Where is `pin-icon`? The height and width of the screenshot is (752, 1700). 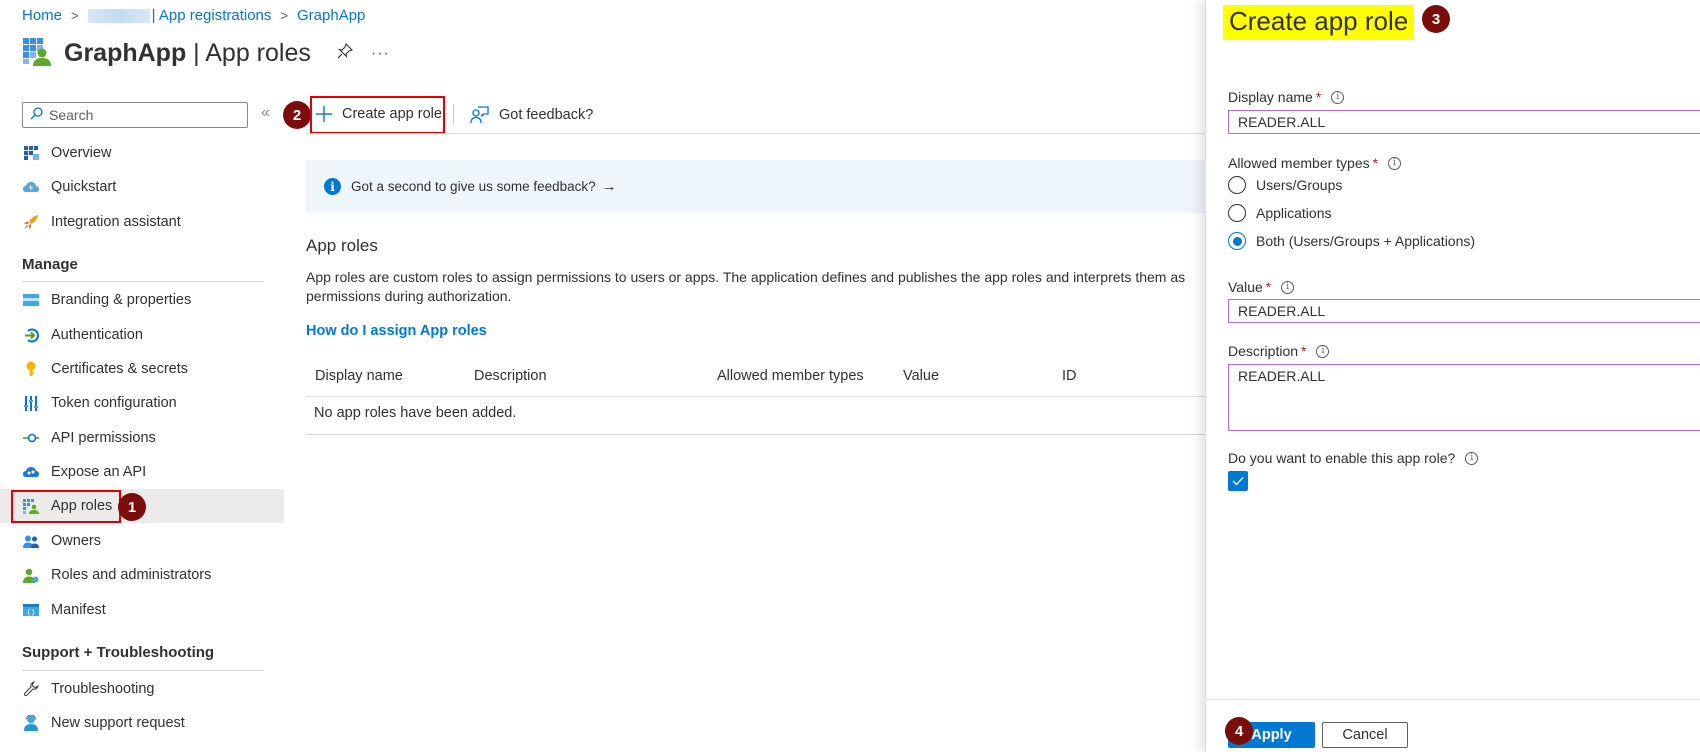
pin-icon is located at coordinates (345, 53).